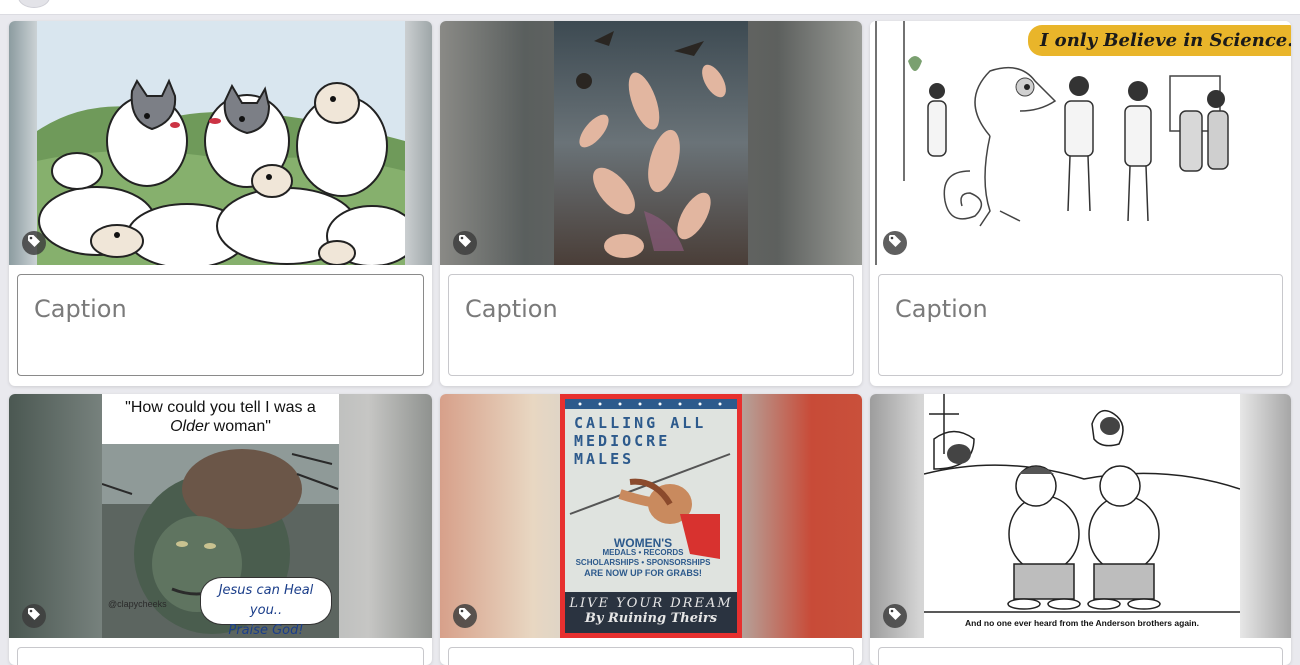 The height and width of the screenshot is (665, 1300). Describe the element at coordinates (240, 426) in the screenshot. I see `meme-title-rest: woman"` at that location.